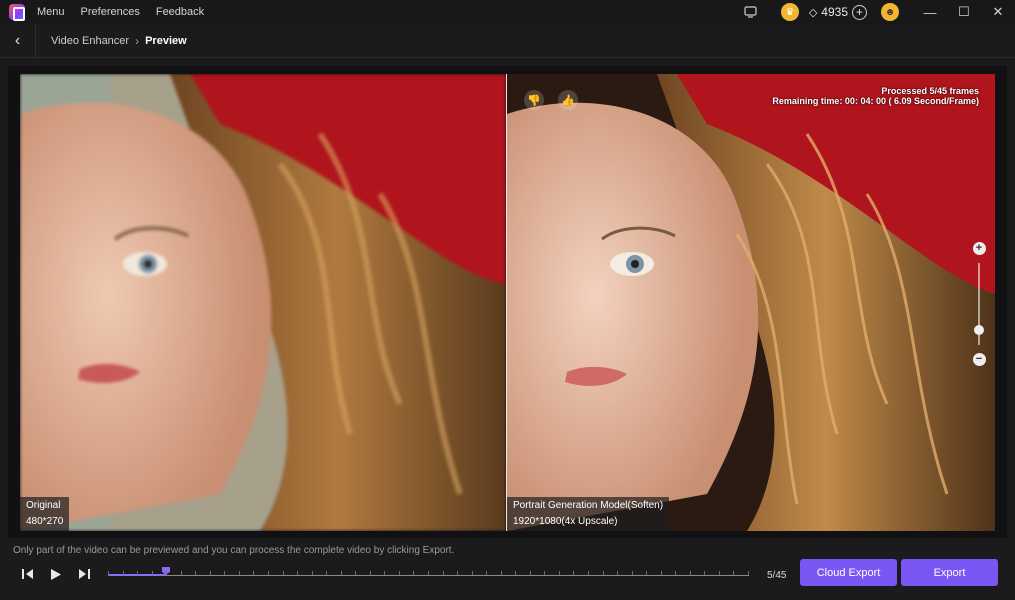 Image resolution: width=1015 pixels, height=600 pixels. I want to click on original-resolution: 480*270, so click(45, 521).